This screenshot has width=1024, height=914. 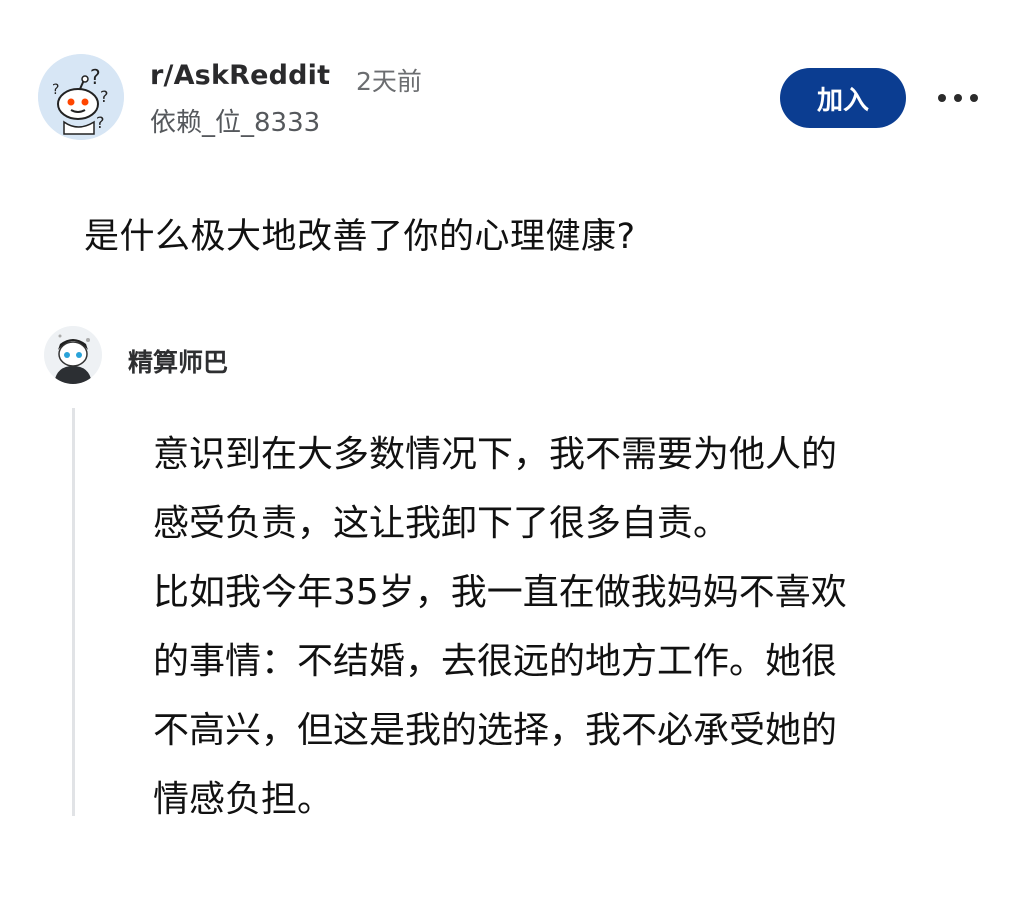 What do you see at coordinates (235, 120) in the screenshot?
I see `post-author: 依赖_位_8333` at bounding box center [235, 120].